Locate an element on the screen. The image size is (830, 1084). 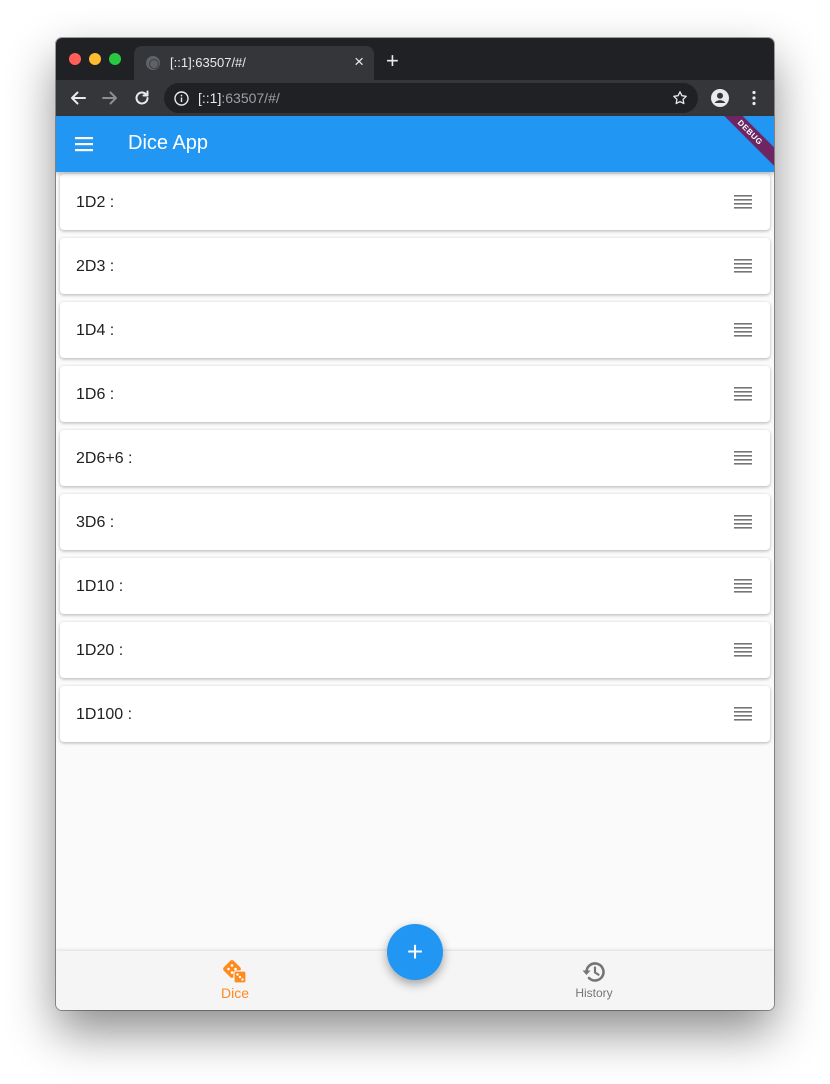
tab-strip: [::1]:63507/#/ × + is located at coordinates (415, 59).